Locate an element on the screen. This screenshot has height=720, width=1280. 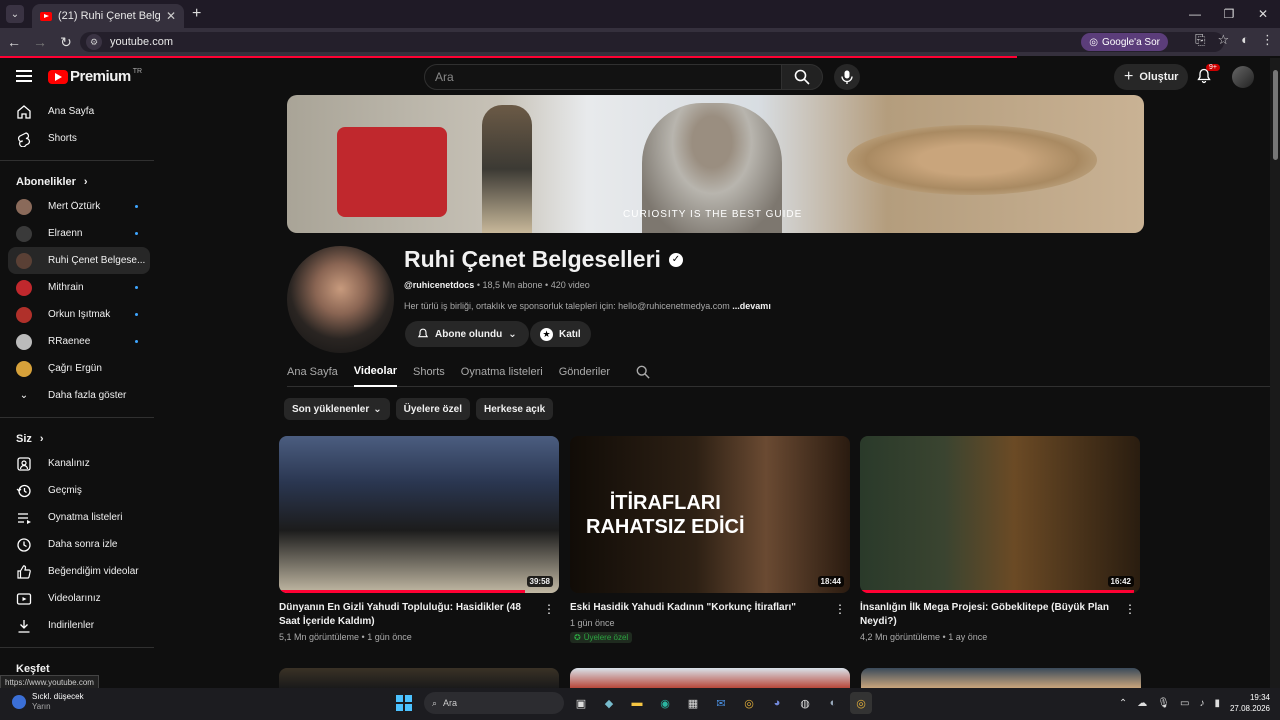
create-button: + Oluştur is located at coordinates (1151, 77).